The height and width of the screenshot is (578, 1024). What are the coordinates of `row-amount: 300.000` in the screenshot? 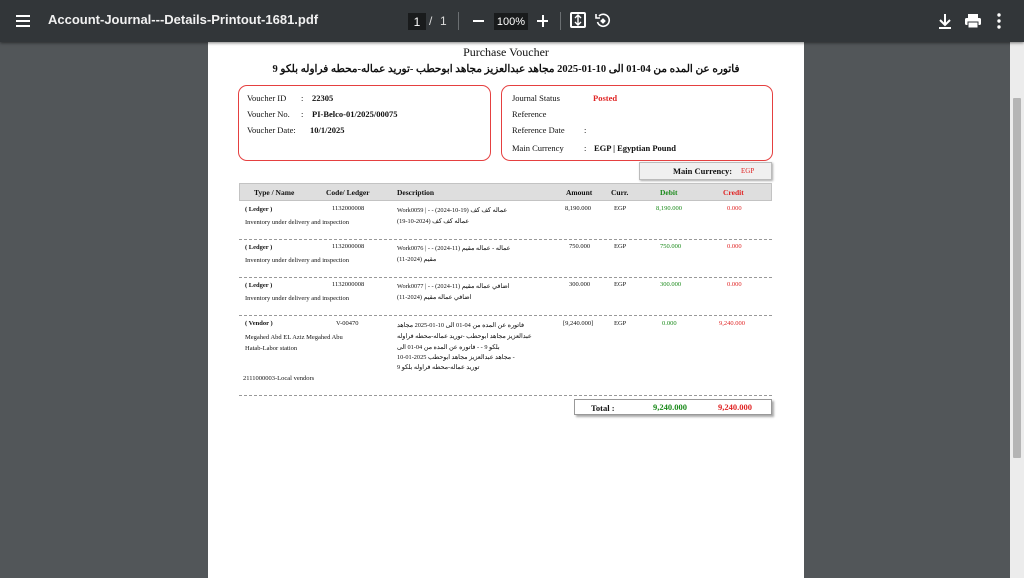 It's located at (580, 284).